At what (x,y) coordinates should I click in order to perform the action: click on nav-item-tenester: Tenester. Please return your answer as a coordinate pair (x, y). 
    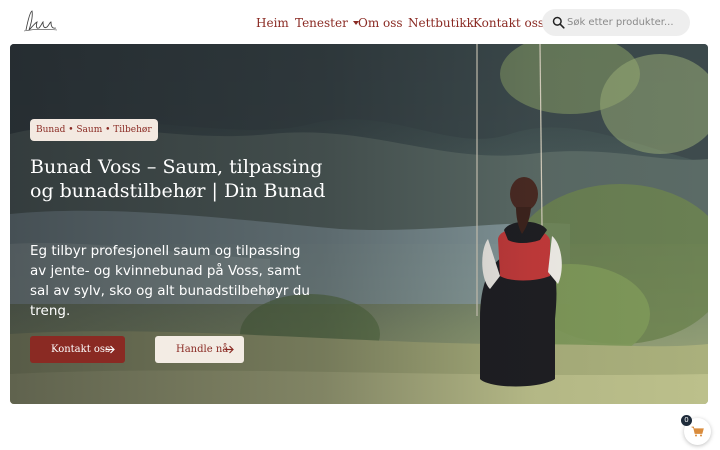
    Looking at the image, I should click on (327, 23).